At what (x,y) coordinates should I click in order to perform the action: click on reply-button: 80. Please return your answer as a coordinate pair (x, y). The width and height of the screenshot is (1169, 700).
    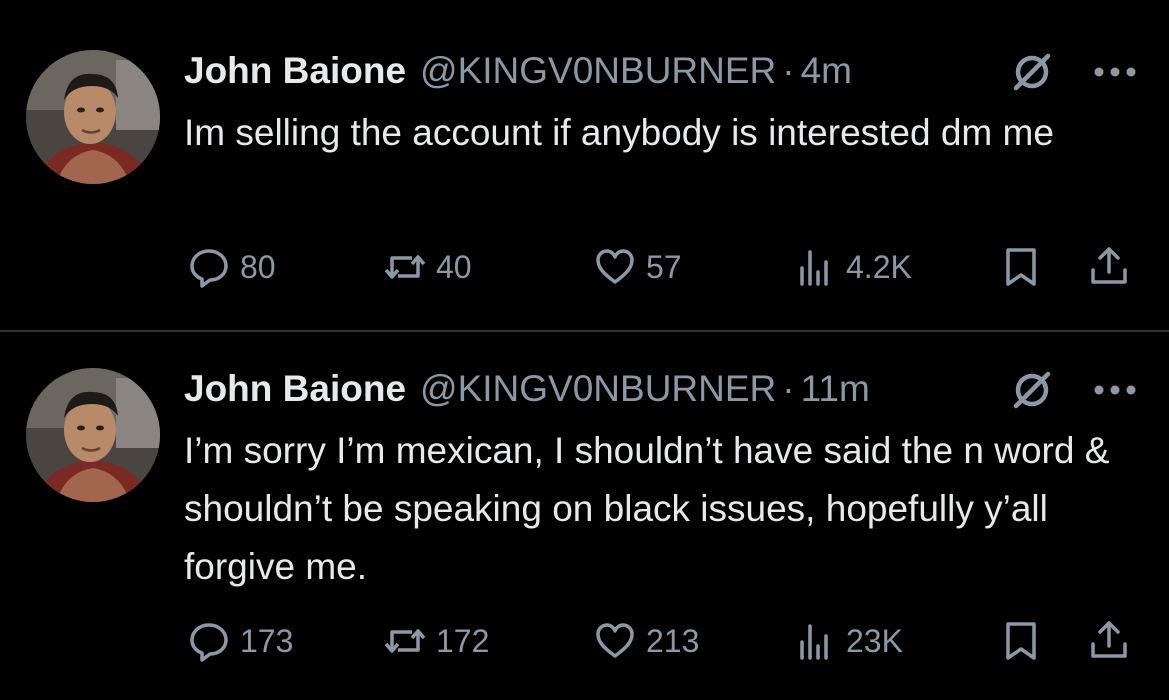
    Looking at the image, I should click on (232, 267).